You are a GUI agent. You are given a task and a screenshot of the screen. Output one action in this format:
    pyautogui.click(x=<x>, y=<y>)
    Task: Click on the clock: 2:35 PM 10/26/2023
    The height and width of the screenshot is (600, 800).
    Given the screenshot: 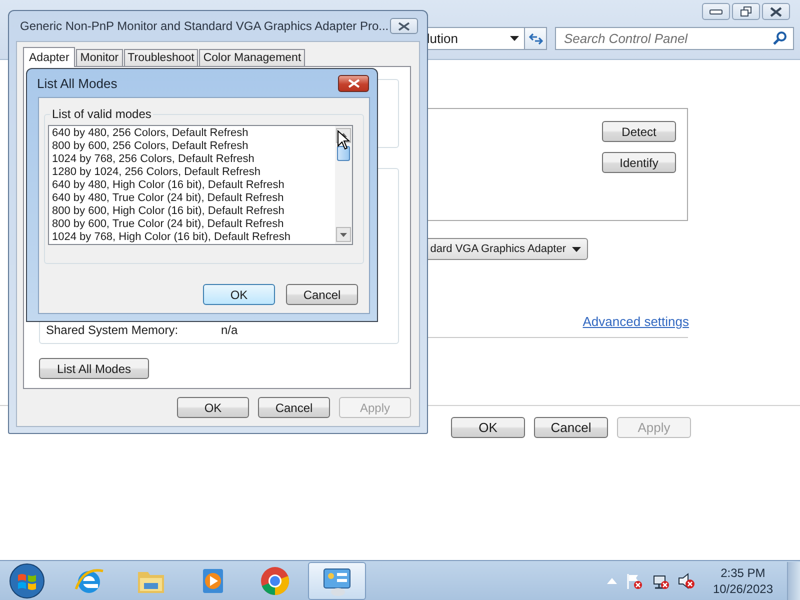 What is the action you would take?
    pyautogui.click(x=742, y=580)
    